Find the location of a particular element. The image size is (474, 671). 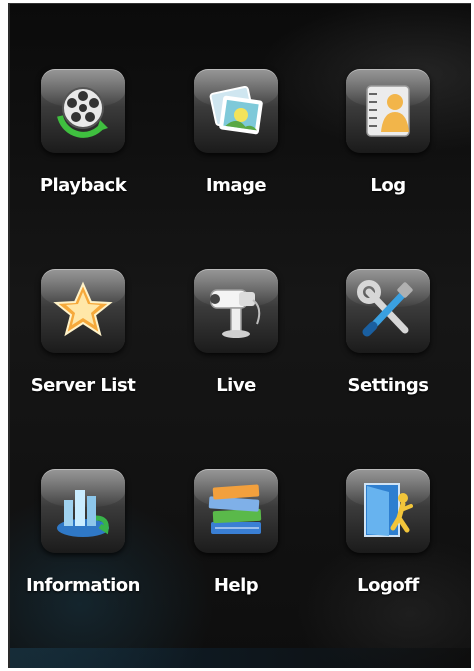

photo-icon is located at coordinates (236, 110).